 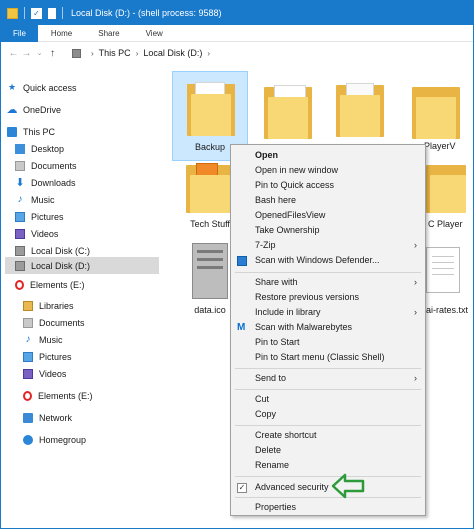 I want to click on checkbox-icon: ✓, so click(x=242, y=488).